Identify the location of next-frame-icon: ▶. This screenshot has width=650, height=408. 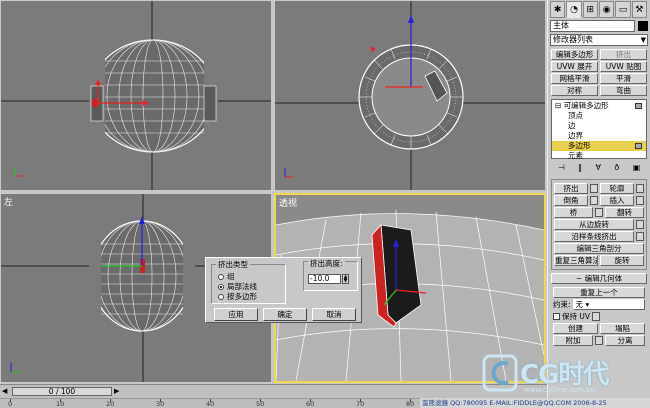
(118, 391).